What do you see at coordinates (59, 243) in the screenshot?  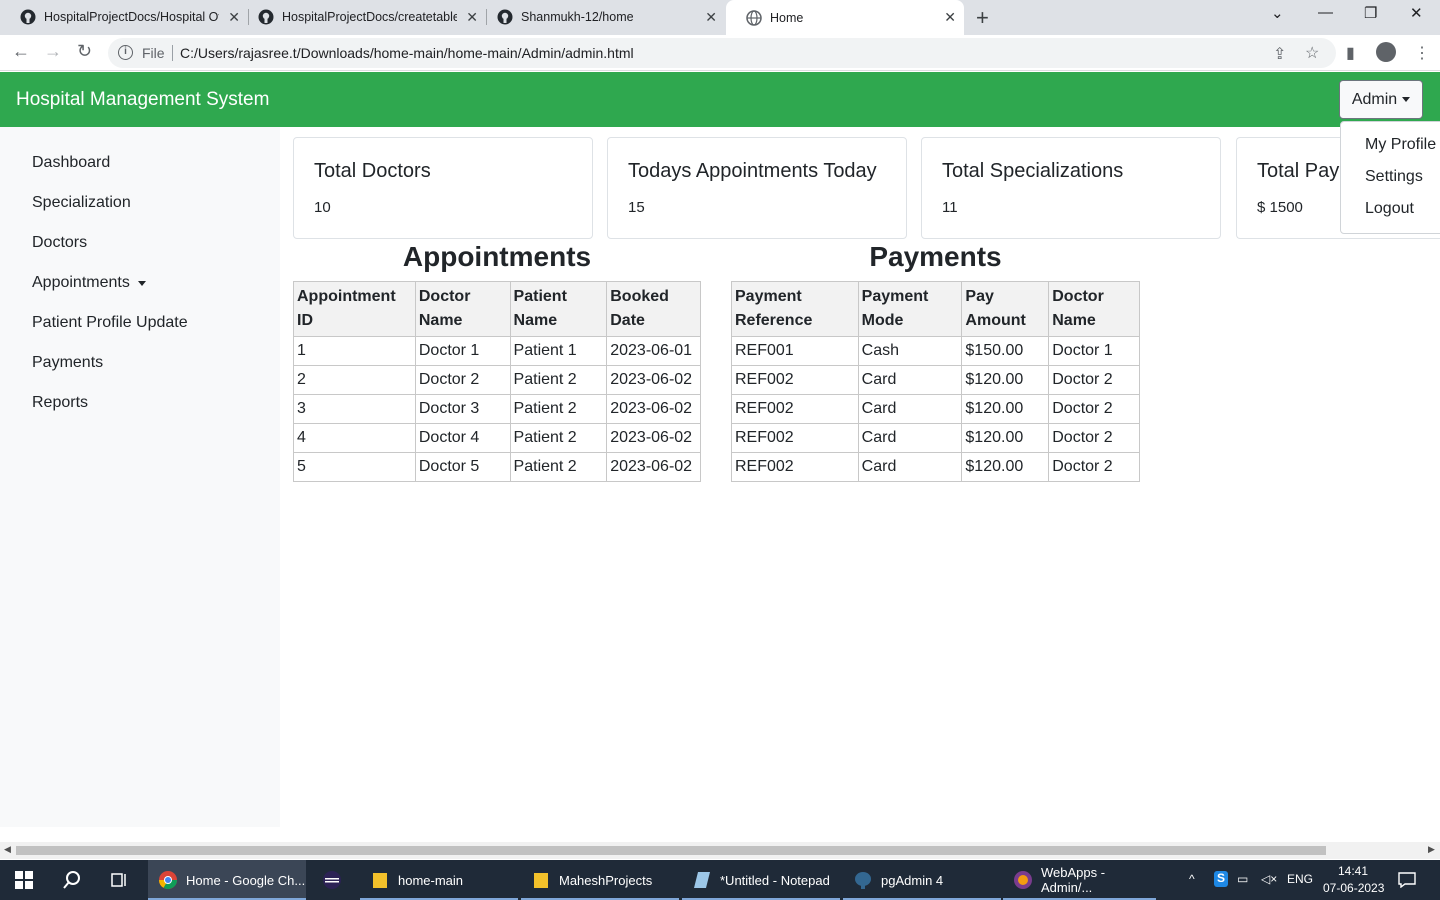 I see `sidebar-item-doctors: Doctors` at bounding box center [59, 243].